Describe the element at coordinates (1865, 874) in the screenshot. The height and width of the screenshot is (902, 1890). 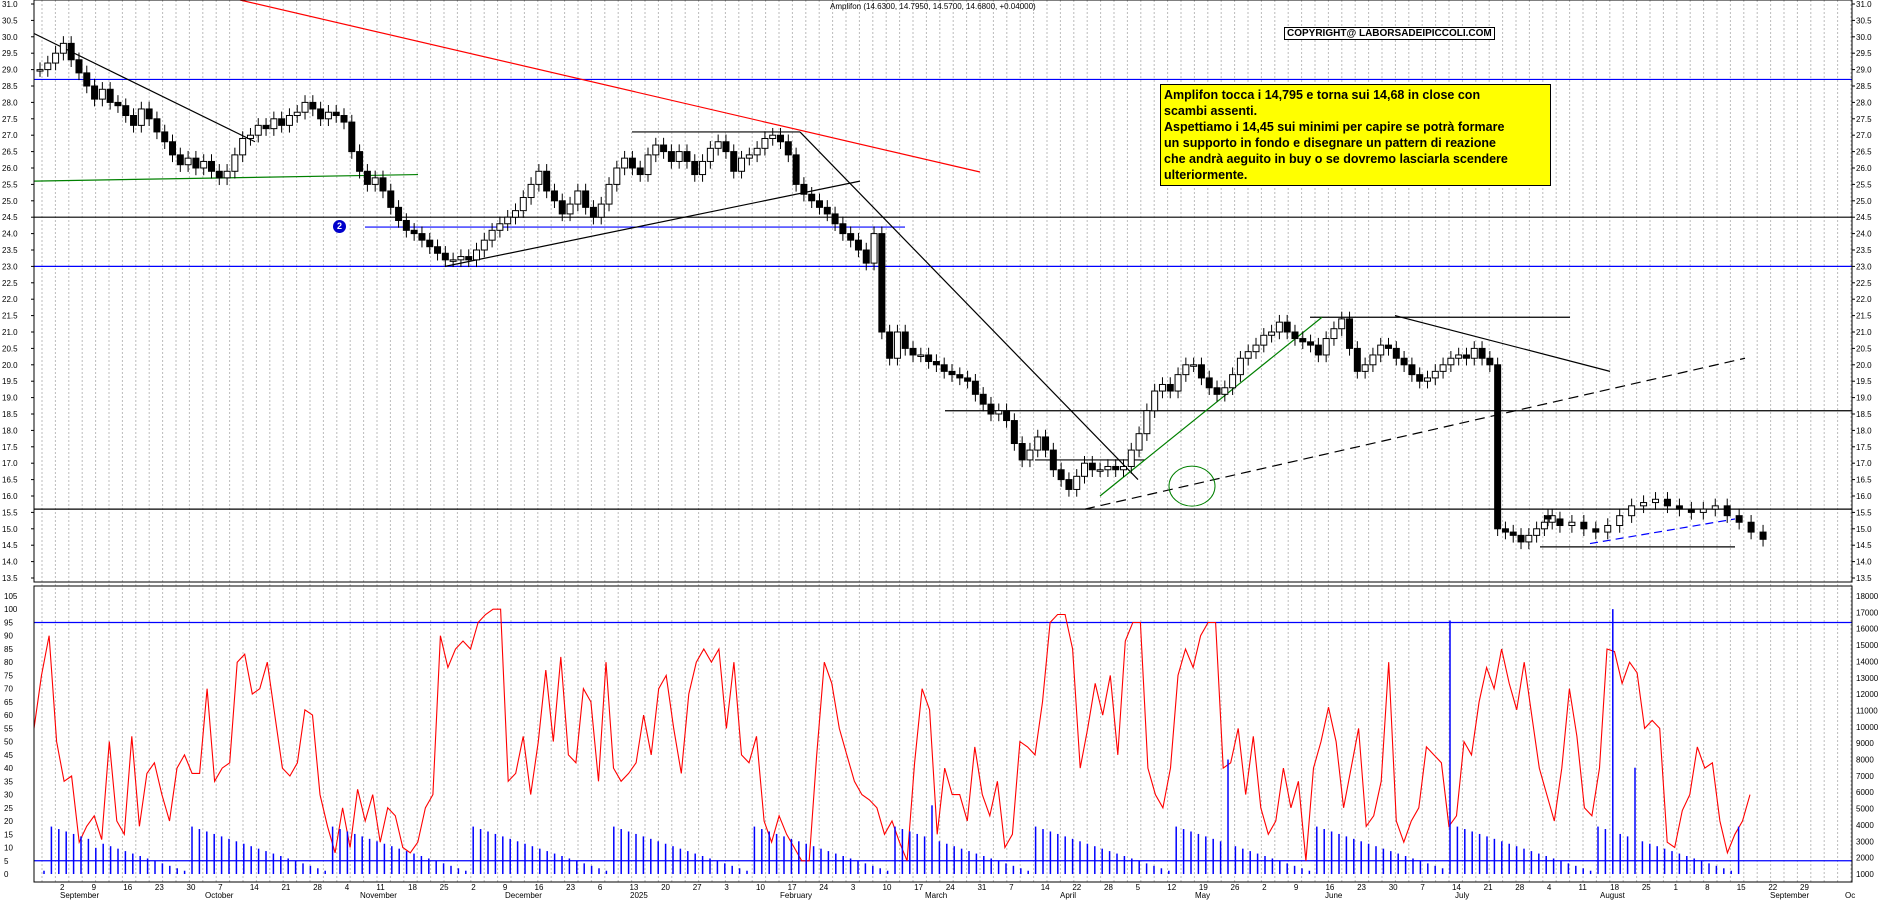
I see `volume-tick-label: 1000` at that location.